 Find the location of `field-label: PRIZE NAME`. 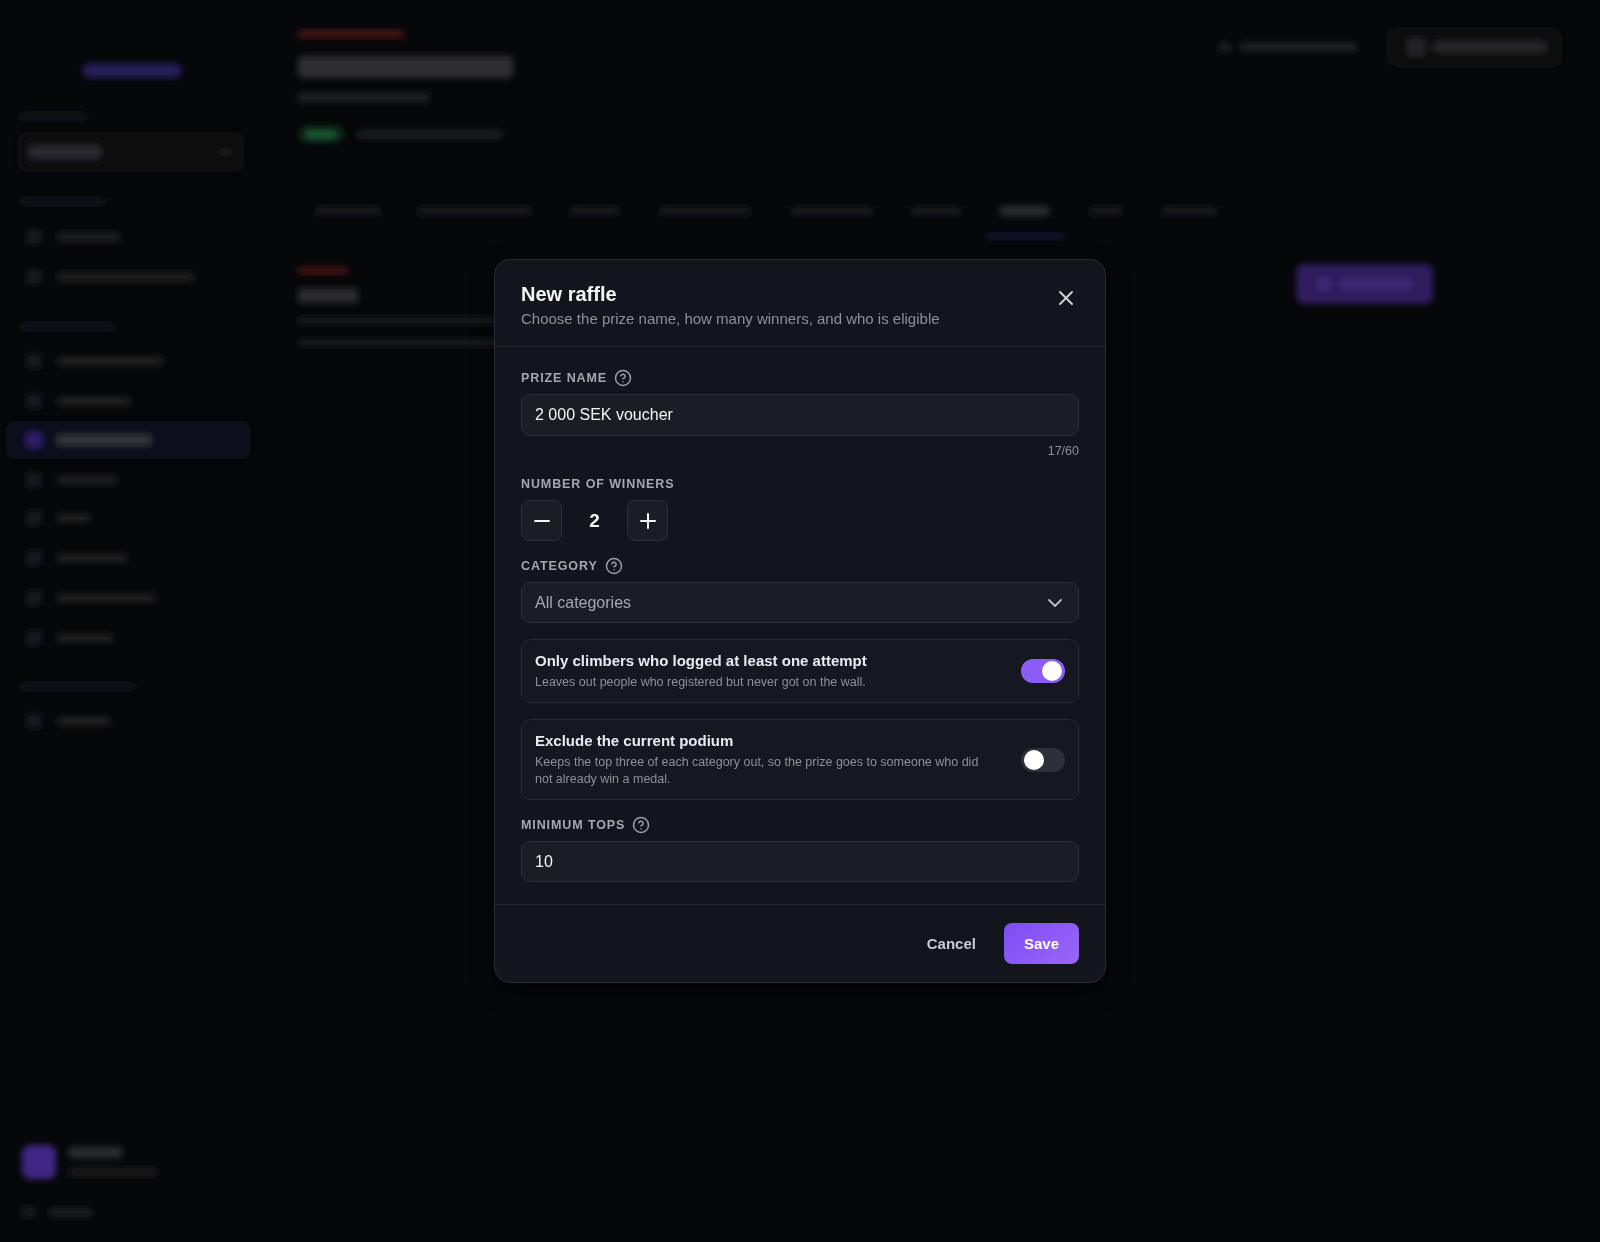

field-label: PRIZE NAME is located at coordinates (564, 378).